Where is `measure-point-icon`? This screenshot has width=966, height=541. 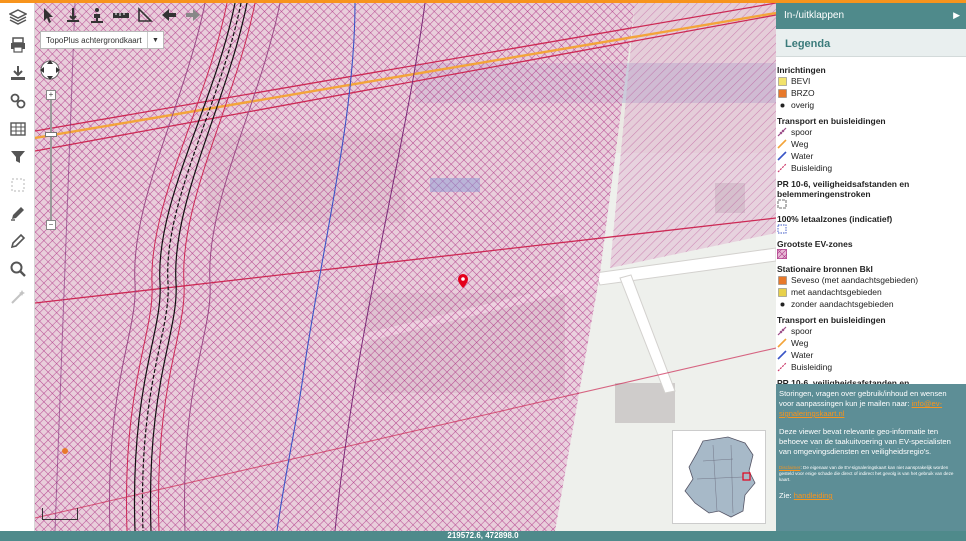
measure-point-icon is located at coordinates (73, 15).